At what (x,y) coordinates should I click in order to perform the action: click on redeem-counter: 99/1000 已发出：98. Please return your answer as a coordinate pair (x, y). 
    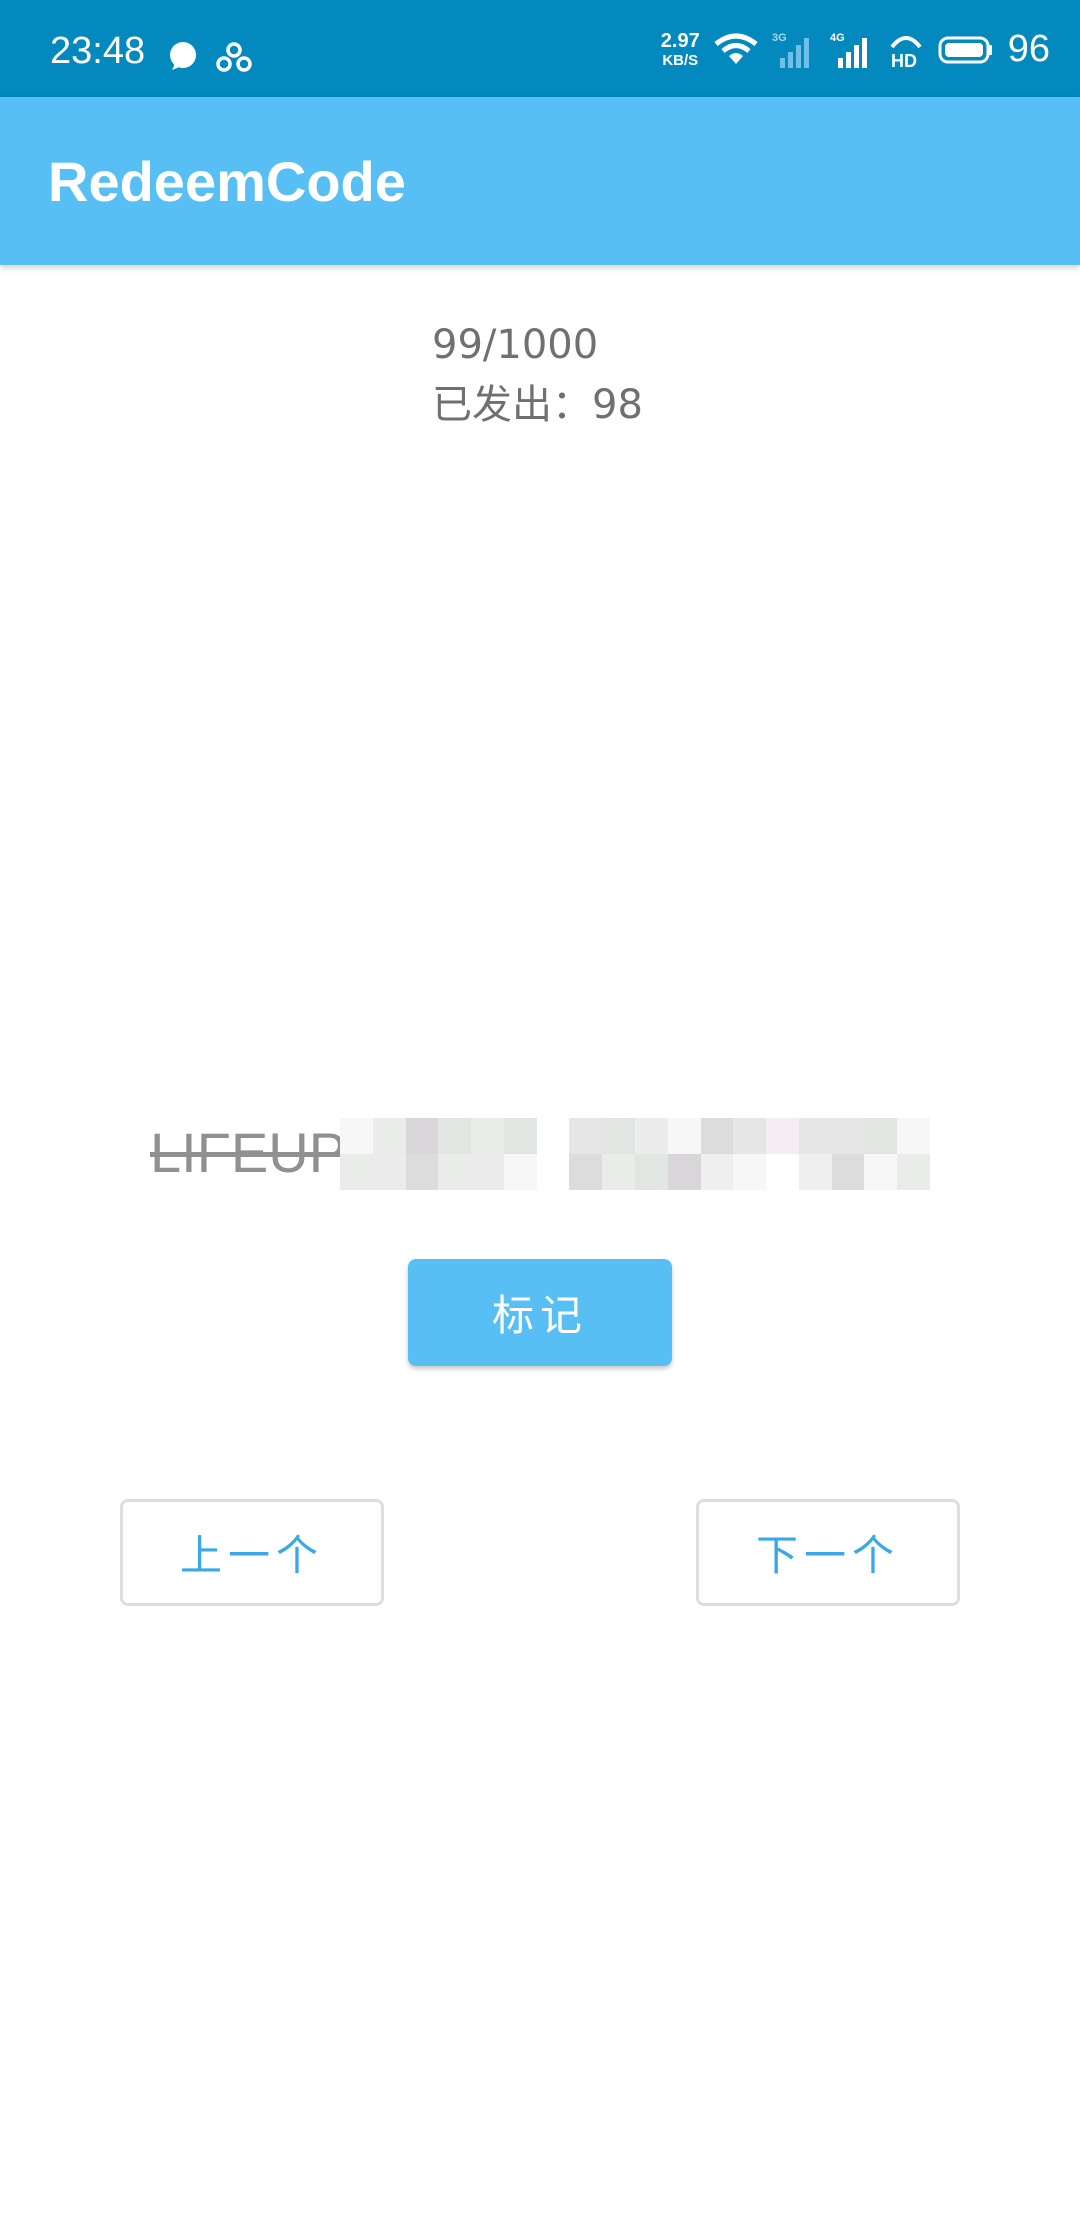
    Looking at the image, I should click on (537, 375).